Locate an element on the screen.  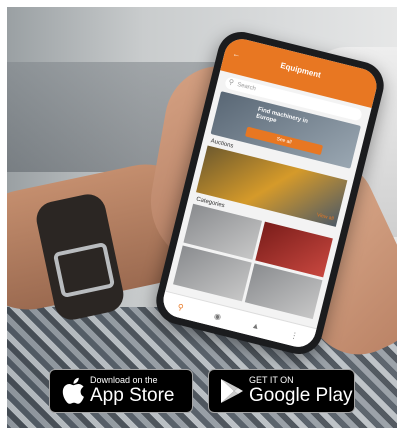
app-store-badge: Download on the App Store is located at coordinates (121, 391).